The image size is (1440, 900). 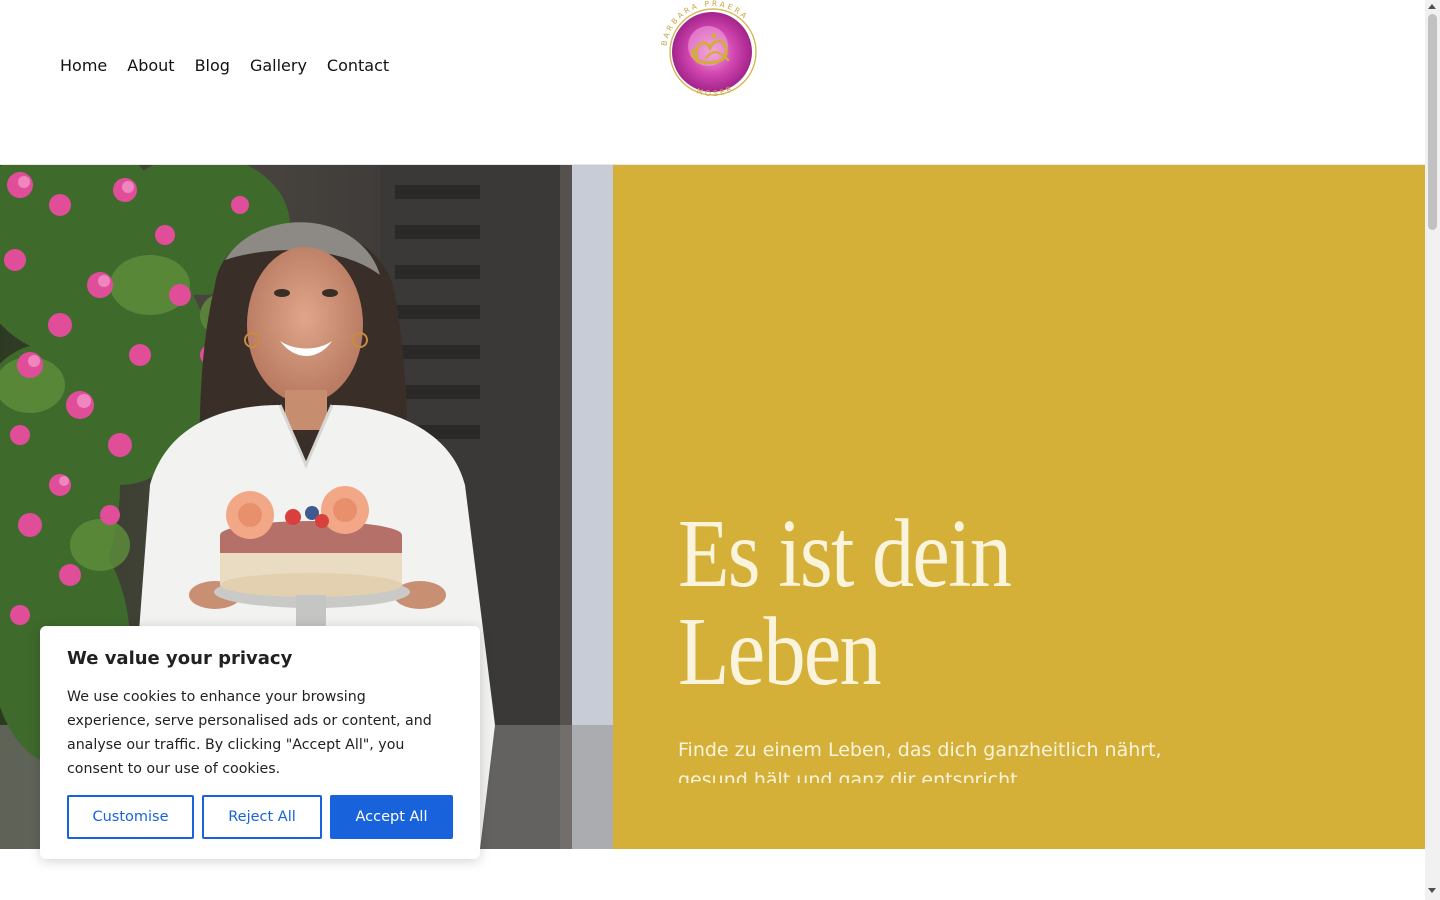 What do you see at coordinates (212, 65) in the screenshot?
I see `nav-item-blog: Blog` at bounding box center [212, 65].